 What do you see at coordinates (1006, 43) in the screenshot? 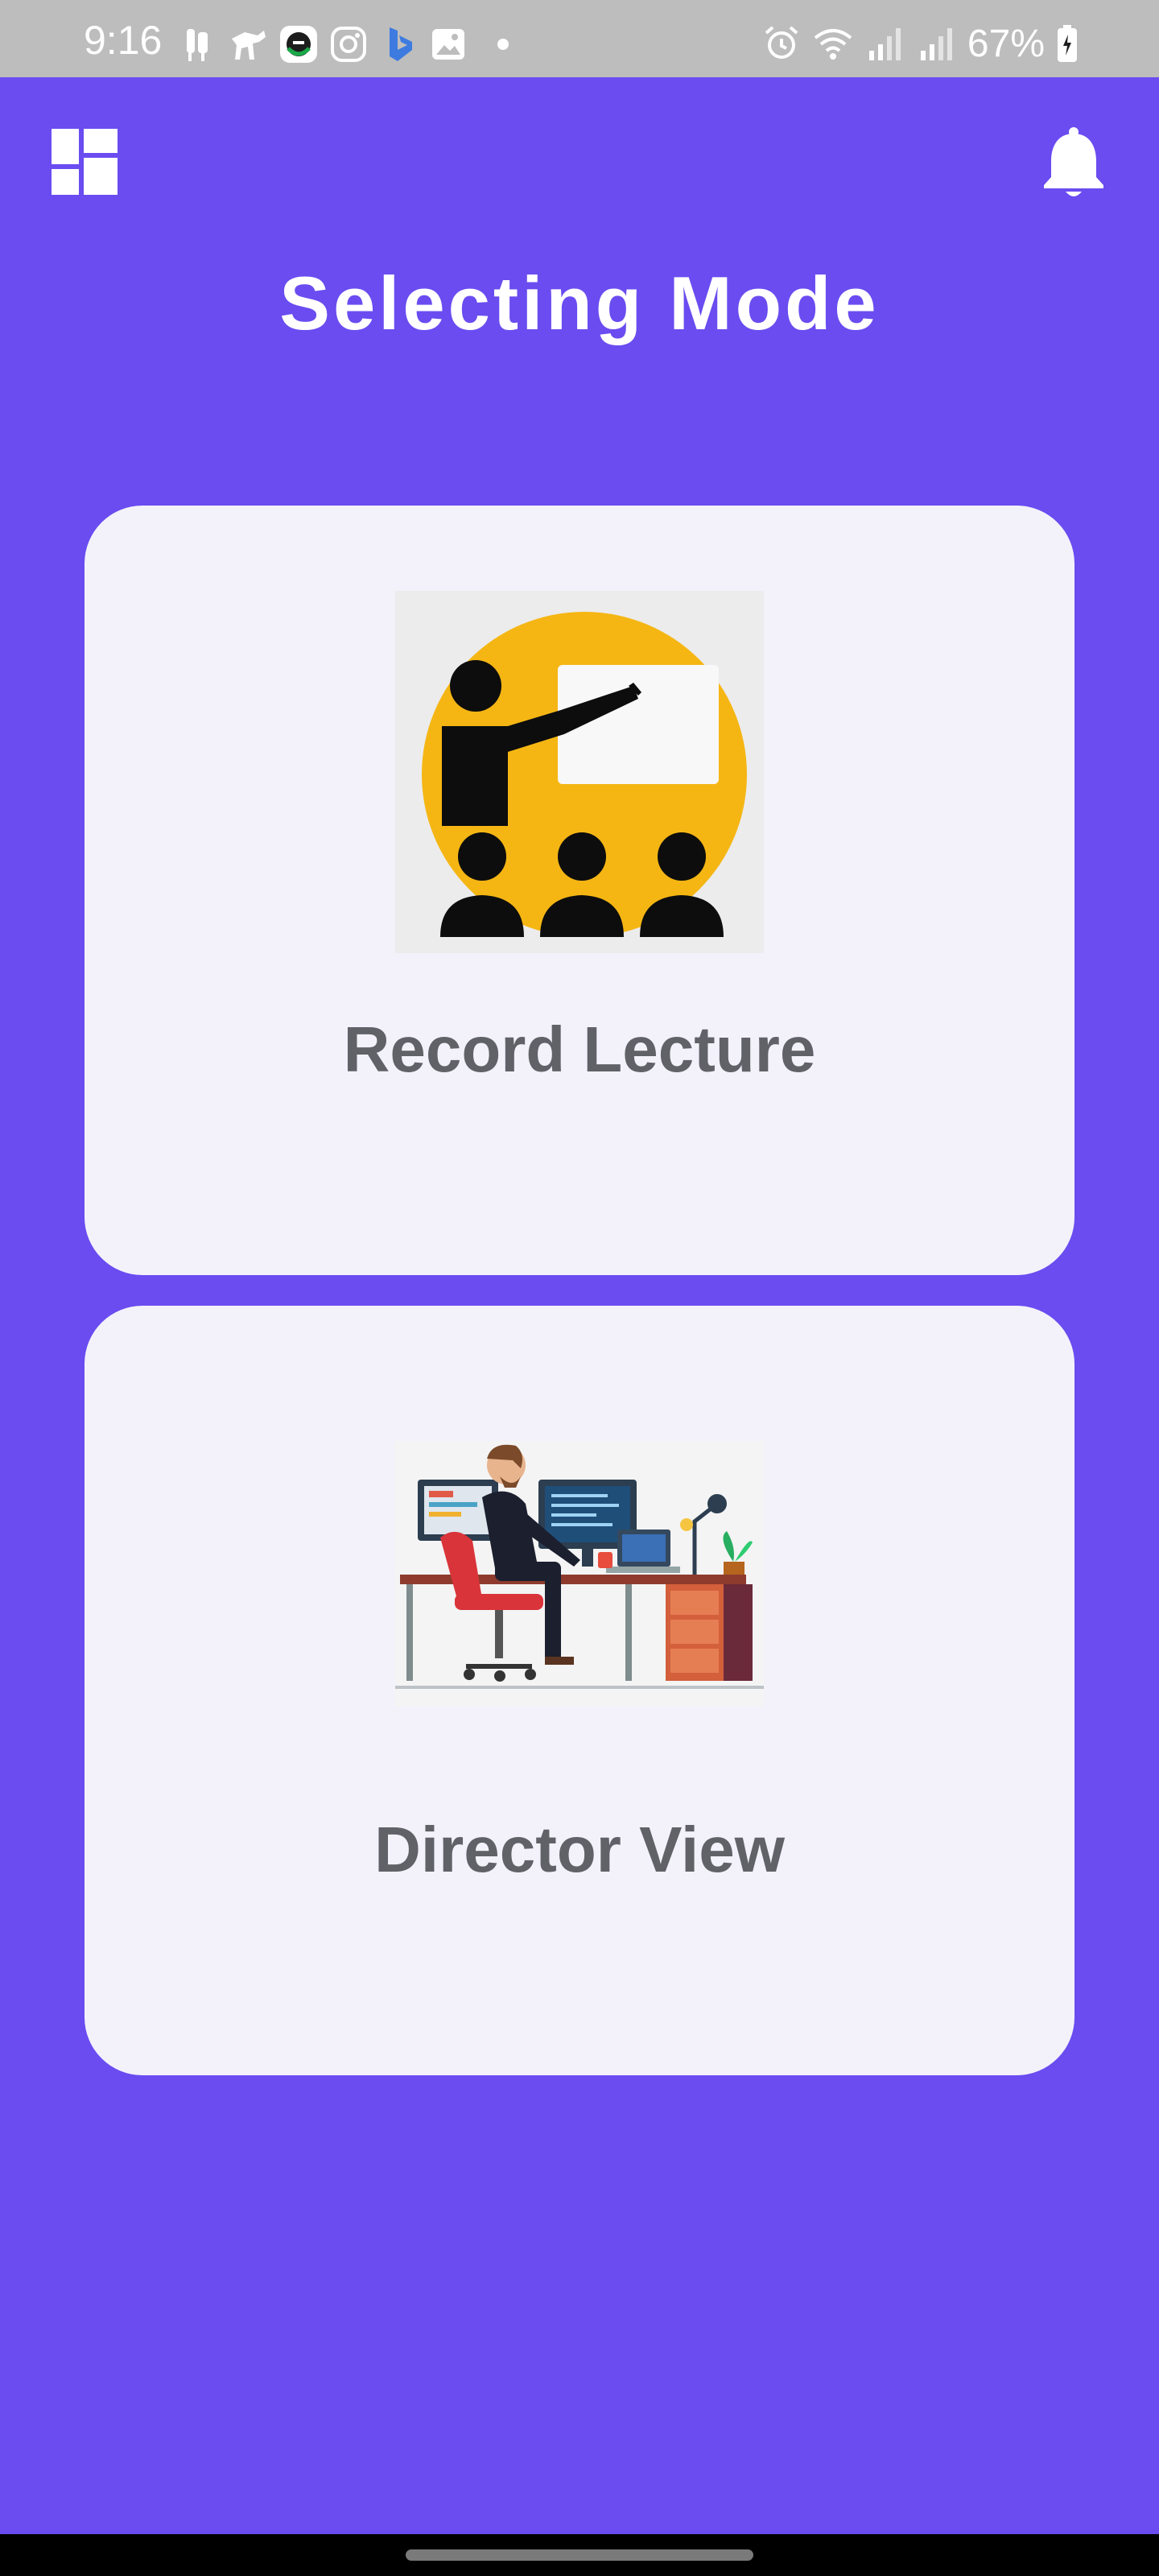
I see `battery-percentage: 67%` at bounding box center [1006, 43].